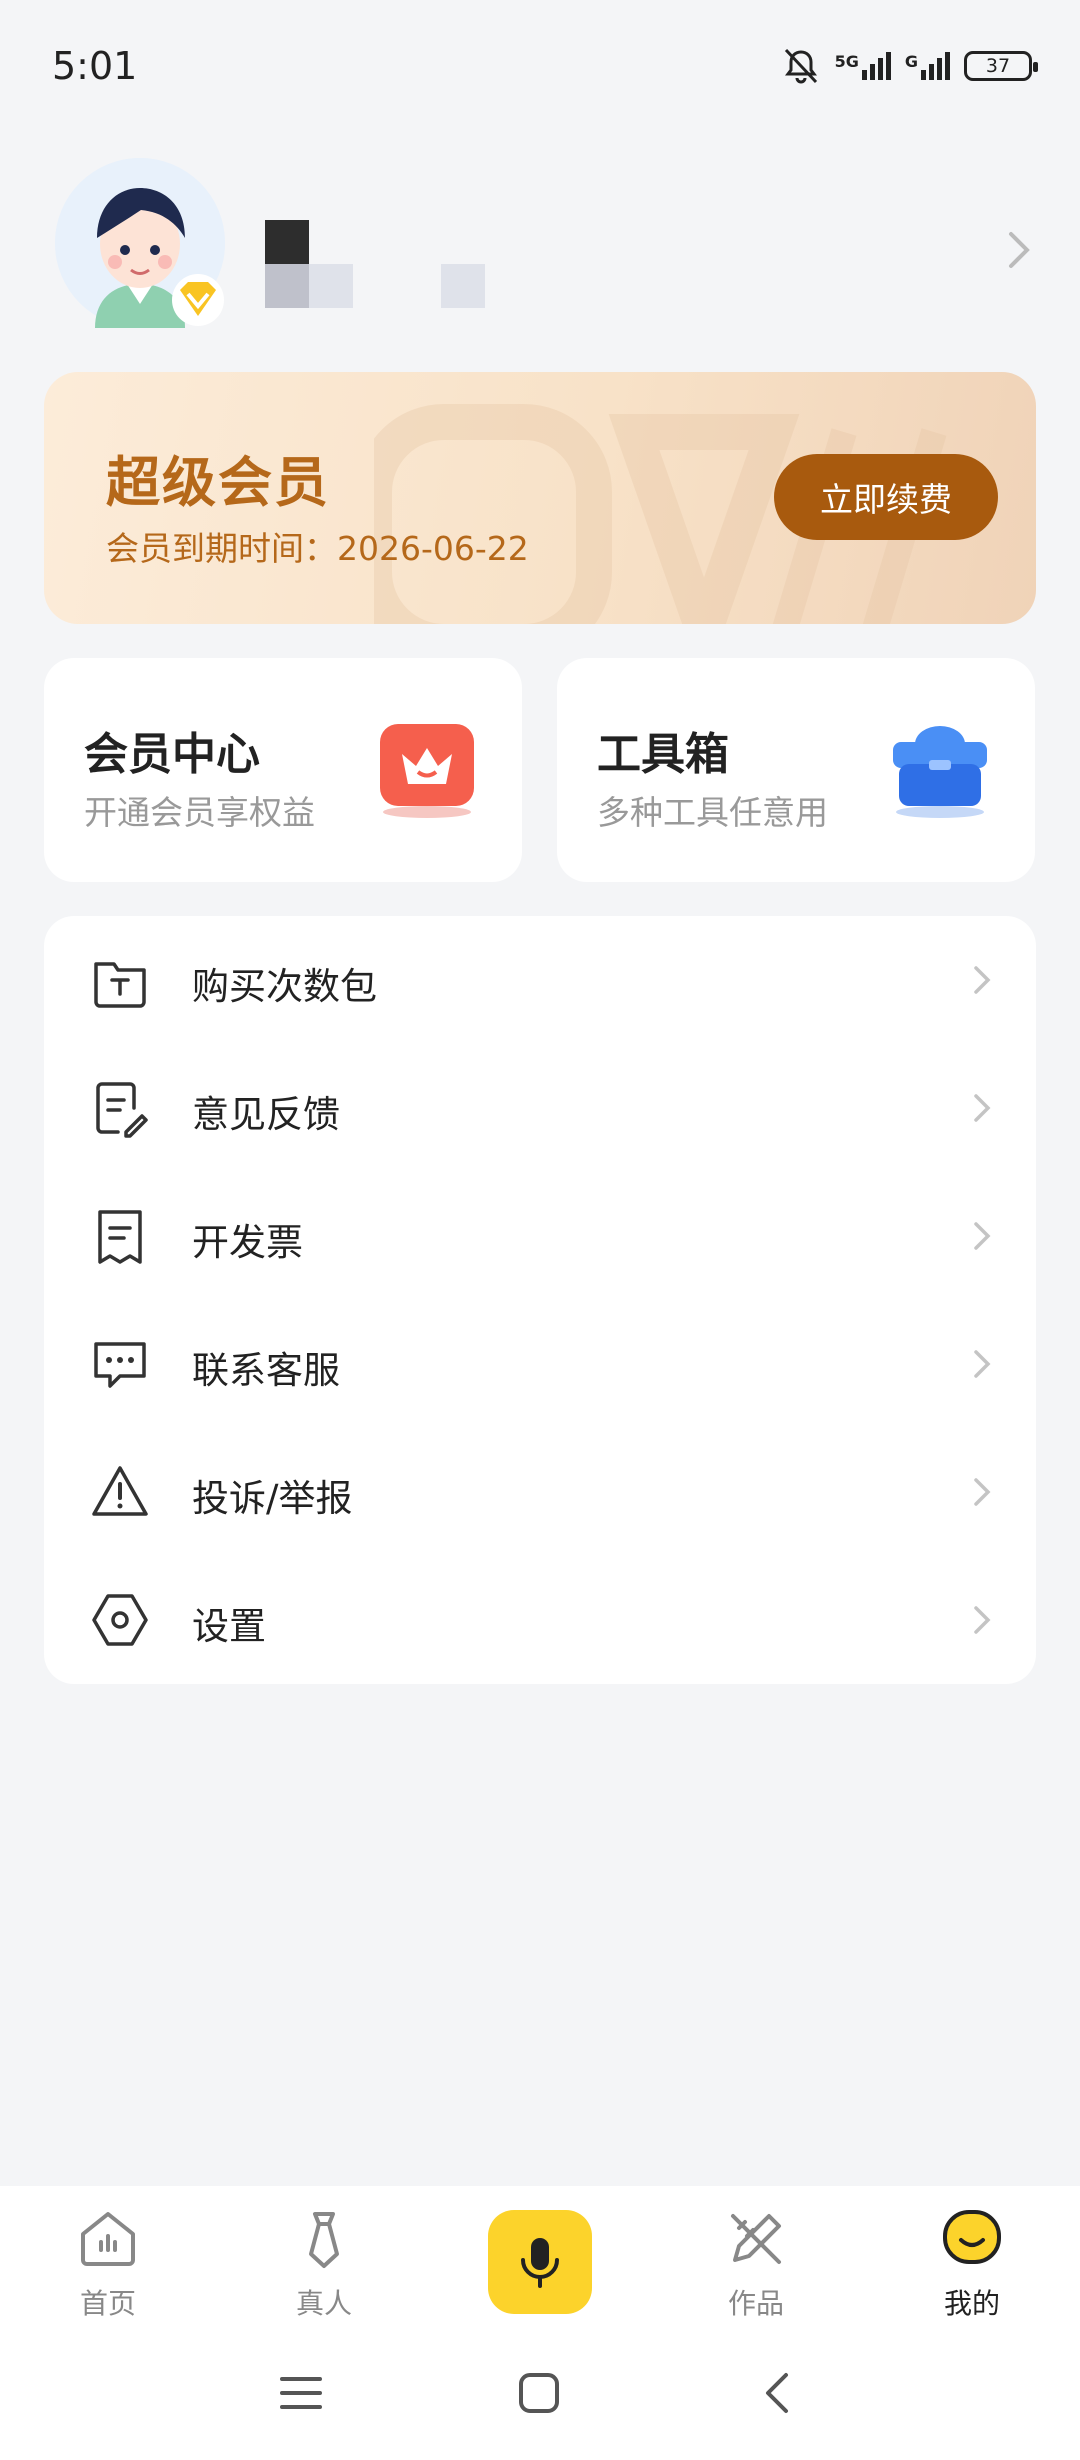  I want to click on tab-home: 首页, so click(108, 2265).